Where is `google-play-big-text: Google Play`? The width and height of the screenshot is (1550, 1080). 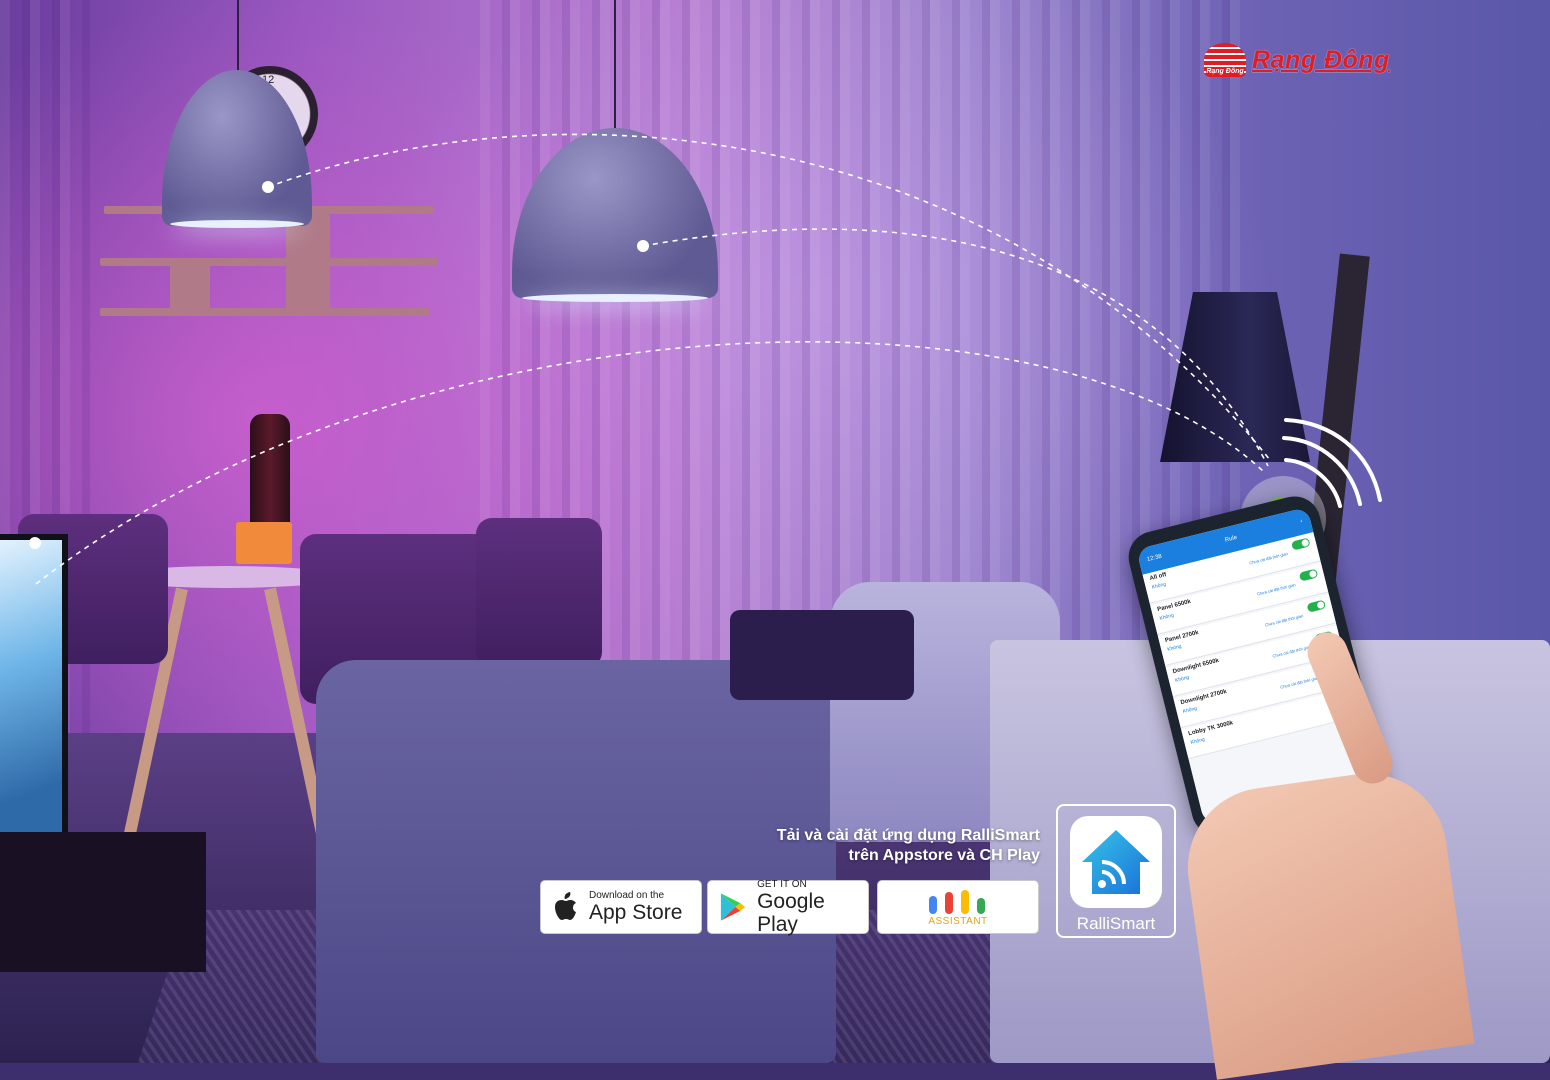
google-play-big-text: Google Play is located at coordinates (791, 912).